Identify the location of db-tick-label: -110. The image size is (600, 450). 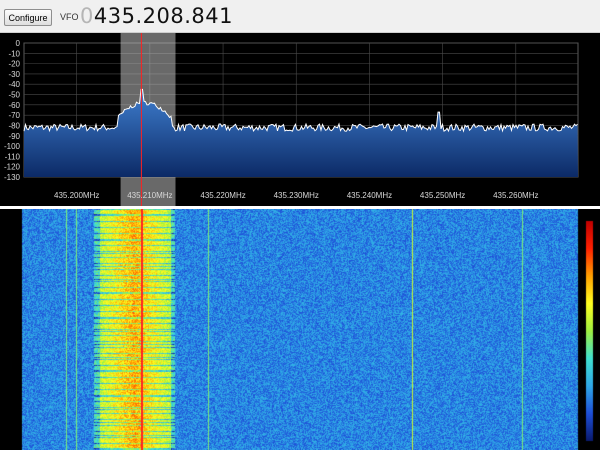
(13, 156).